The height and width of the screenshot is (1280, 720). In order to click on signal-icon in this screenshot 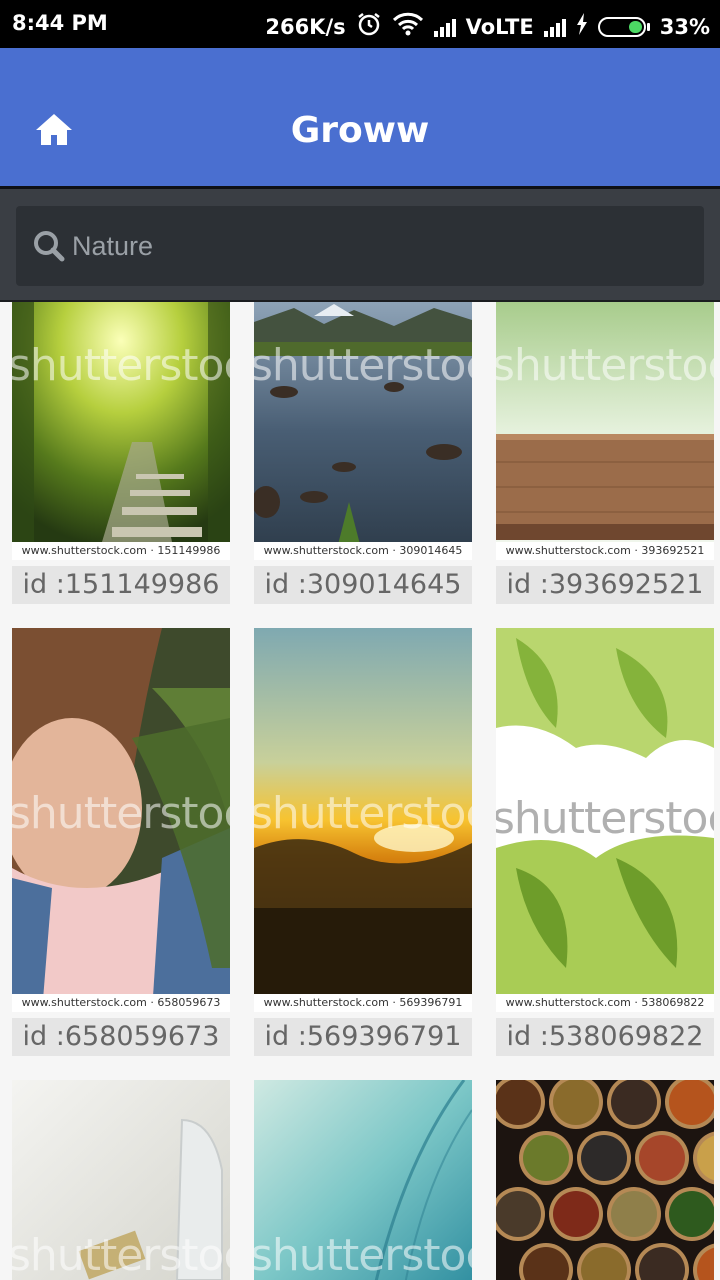, I will do `click(444, 27)`.